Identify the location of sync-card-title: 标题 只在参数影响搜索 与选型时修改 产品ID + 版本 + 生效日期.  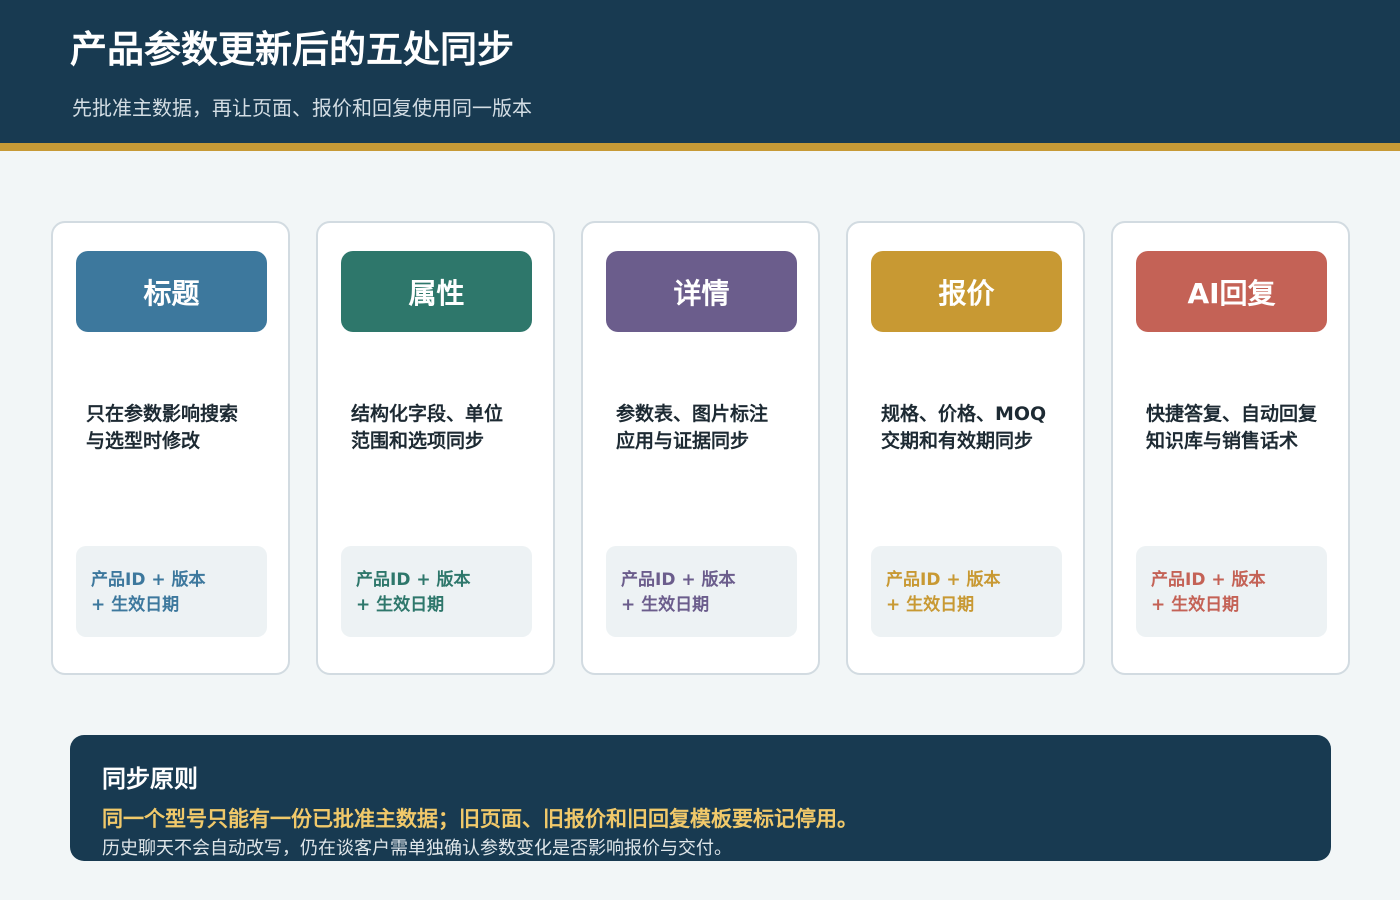
(170, 448).